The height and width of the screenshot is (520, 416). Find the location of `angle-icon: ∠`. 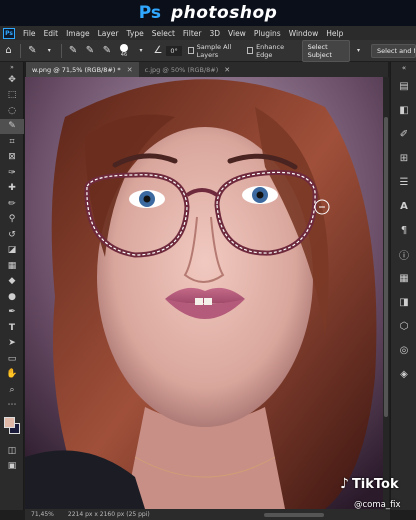

angle-icon: ∠ is located at coordinates (158, 50).